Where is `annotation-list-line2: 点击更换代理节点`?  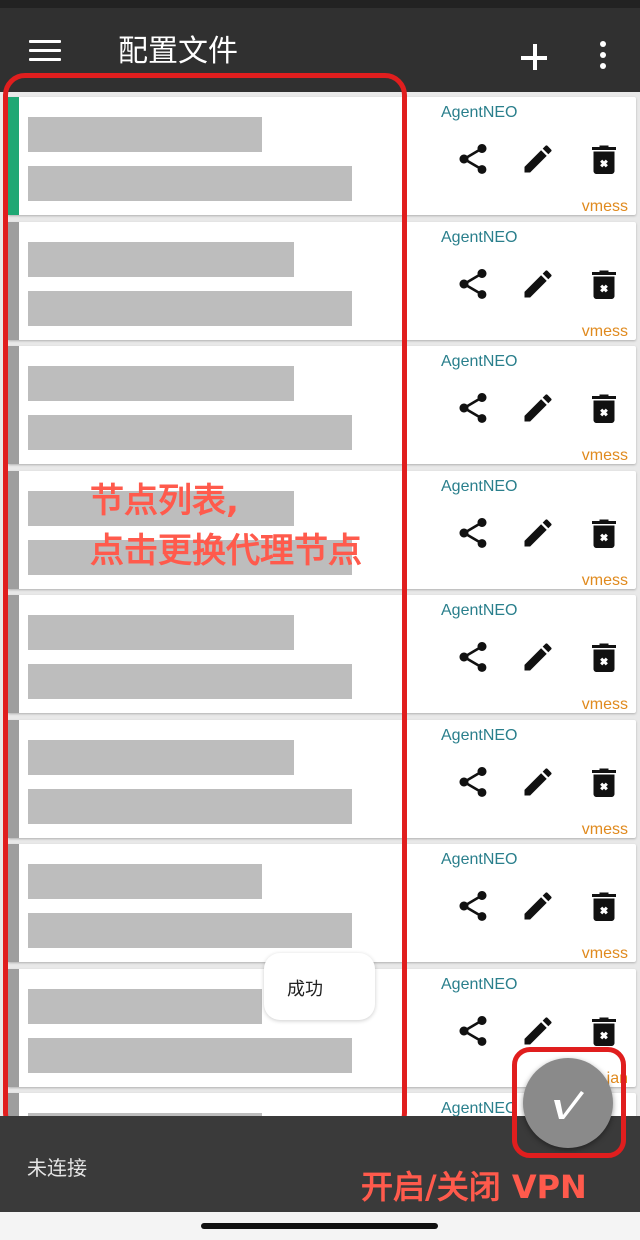
annotation-list-line2: 点击更换代理节点 is located at coordinates (226, 551).